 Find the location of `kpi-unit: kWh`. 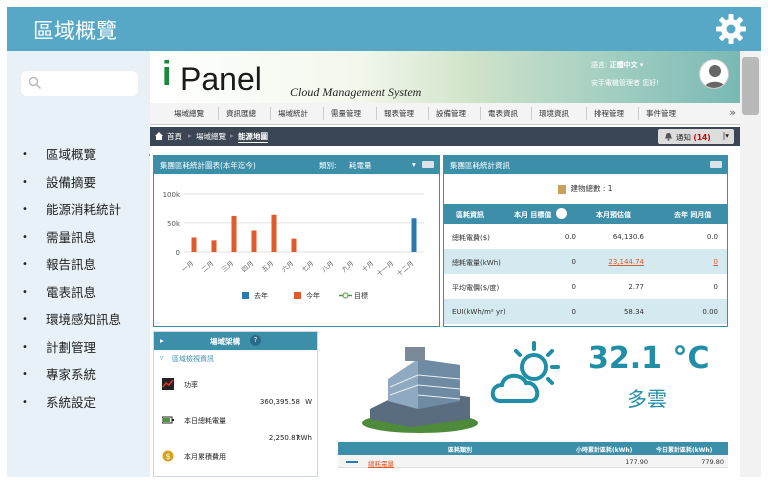

kpi-unit: kWh is located at coordinates (304, 438).